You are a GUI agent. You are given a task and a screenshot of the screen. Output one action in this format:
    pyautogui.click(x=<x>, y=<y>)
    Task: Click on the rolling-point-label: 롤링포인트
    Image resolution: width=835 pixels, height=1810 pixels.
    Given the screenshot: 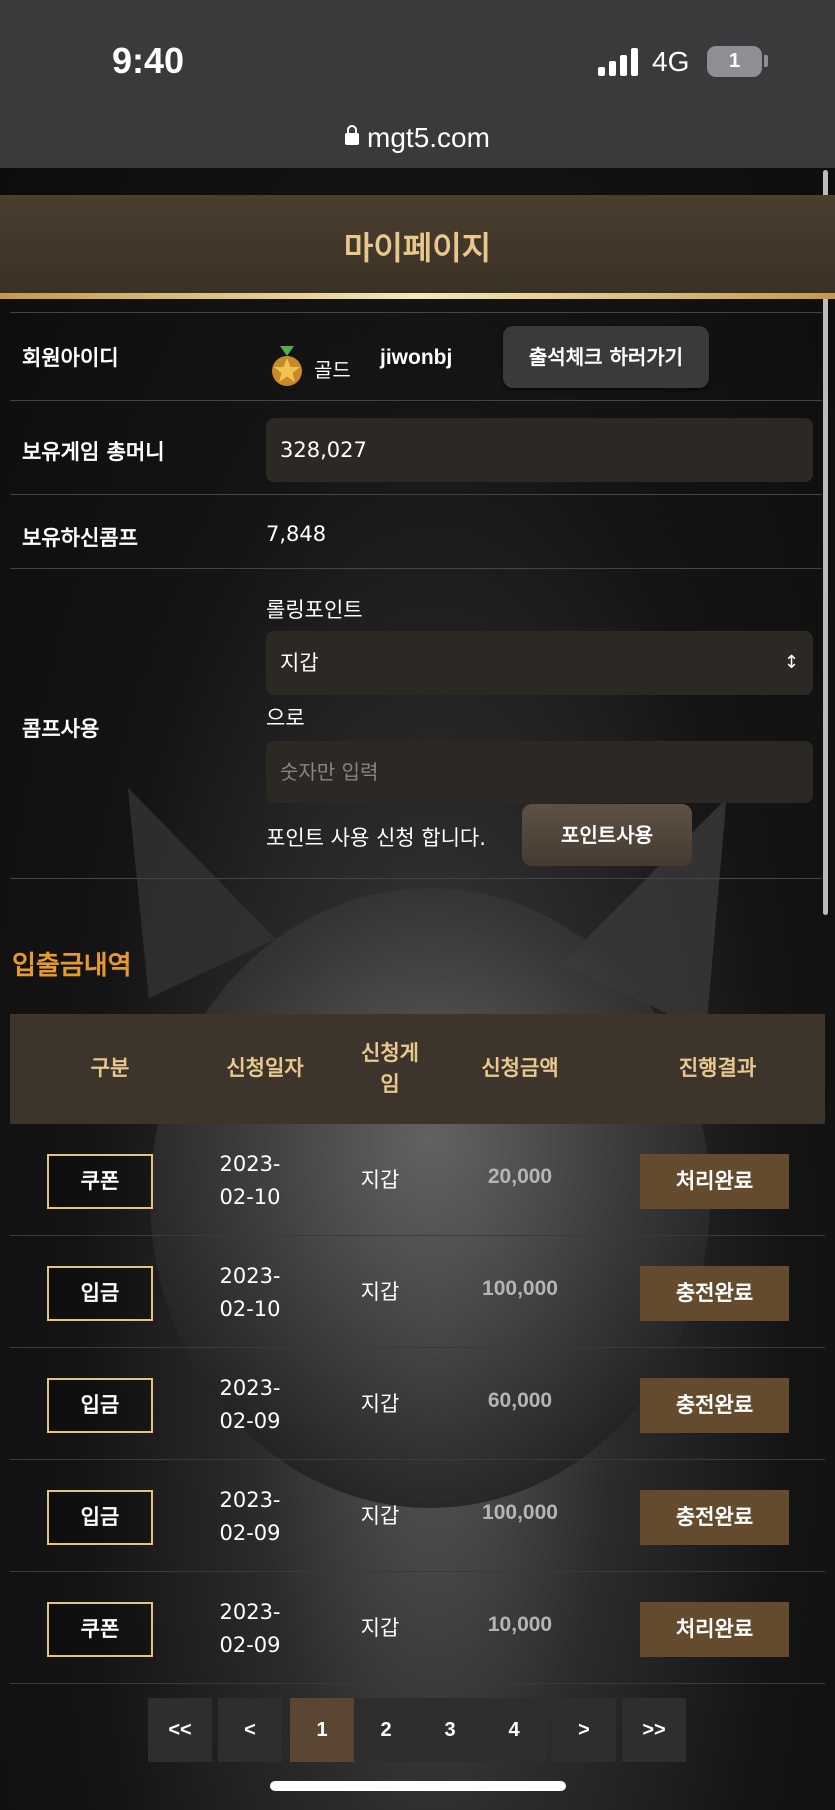 What is the action you would take?
    pyautogui.click(x=314, y=610)
    